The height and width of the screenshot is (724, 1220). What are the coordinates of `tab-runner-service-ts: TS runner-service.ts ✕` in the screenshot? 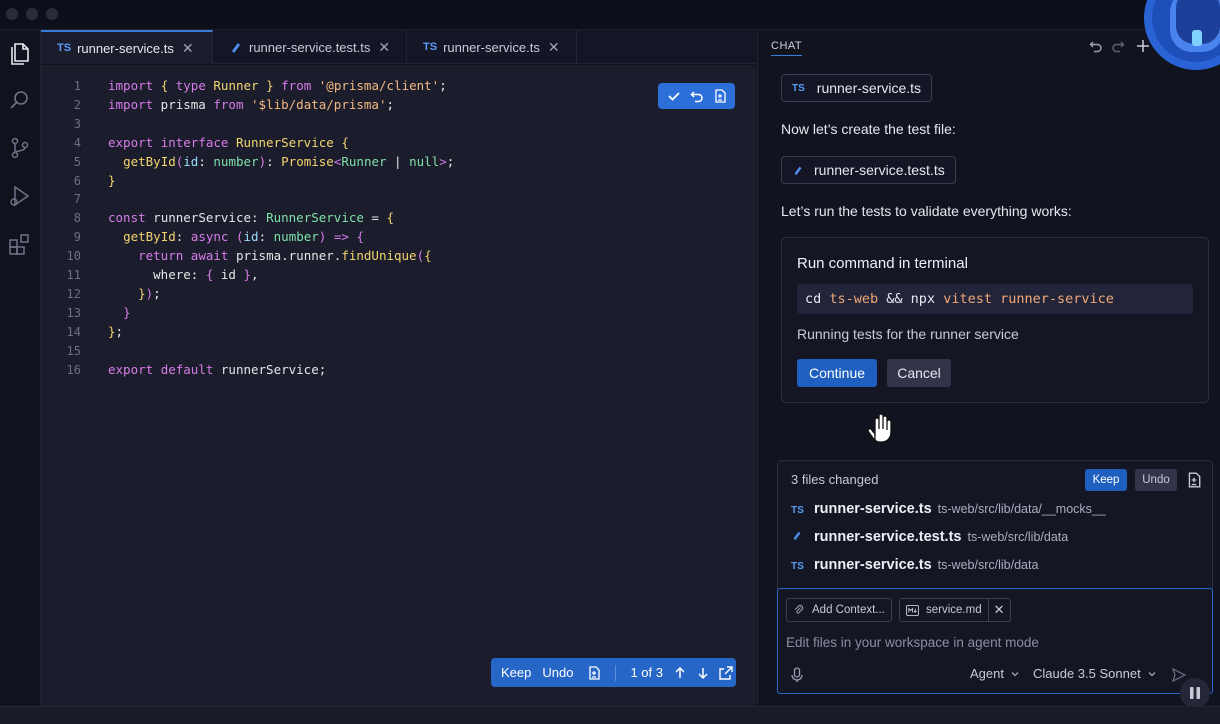 It's located at (127, 47).